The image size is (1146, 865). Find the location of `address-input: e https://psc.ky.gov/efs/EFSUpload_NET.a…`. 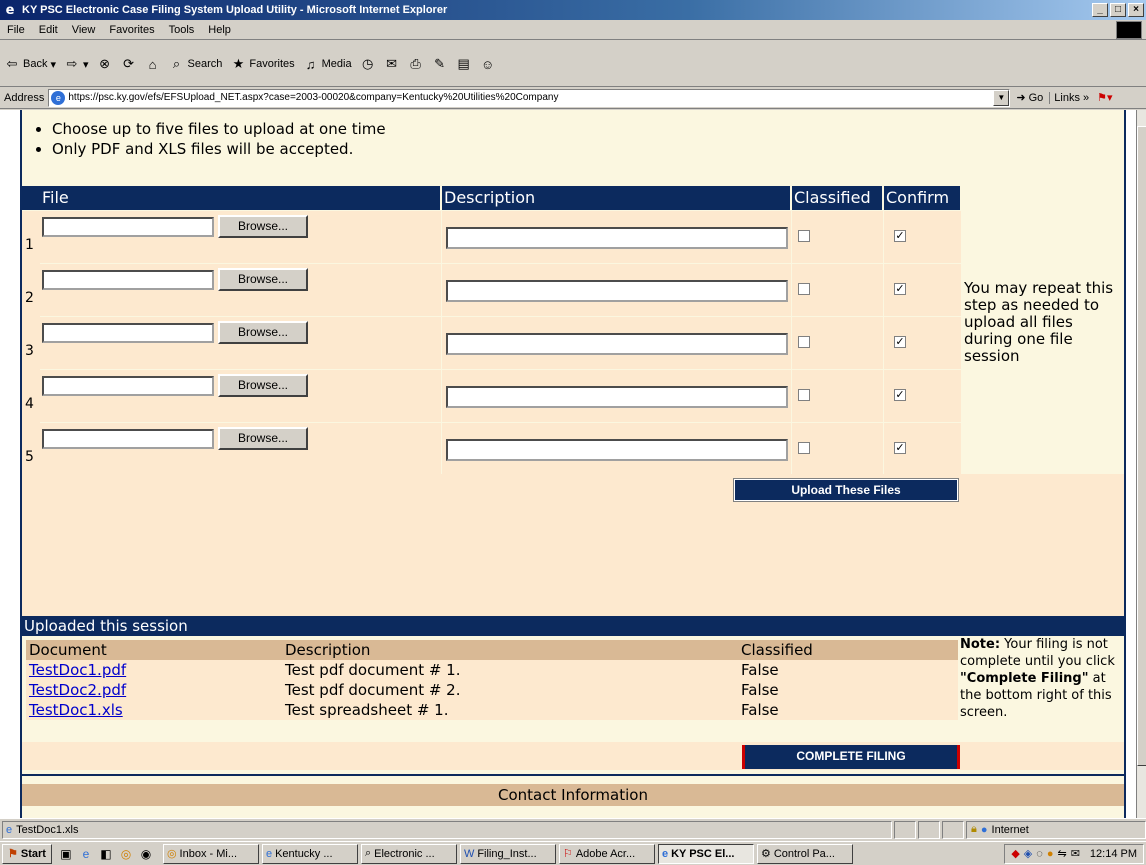

address-input: e https://psc.ky.gov/efs/EFSUpload_NET.a… is located at coordinates (529, 97).